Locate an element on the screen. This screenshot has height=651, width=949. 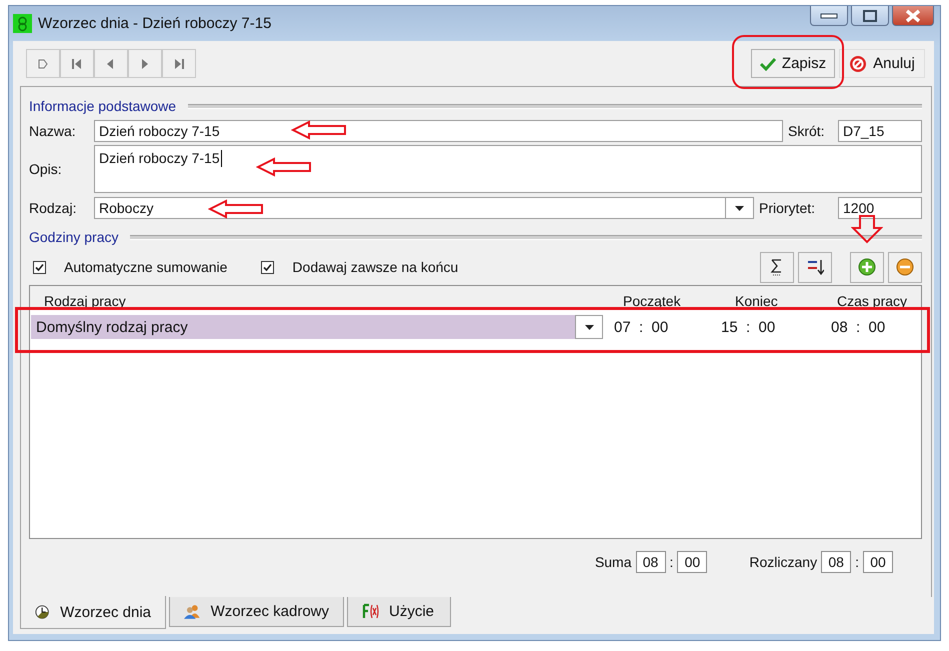
field-label: Rodzaj: is located at coordinates (53, 208).